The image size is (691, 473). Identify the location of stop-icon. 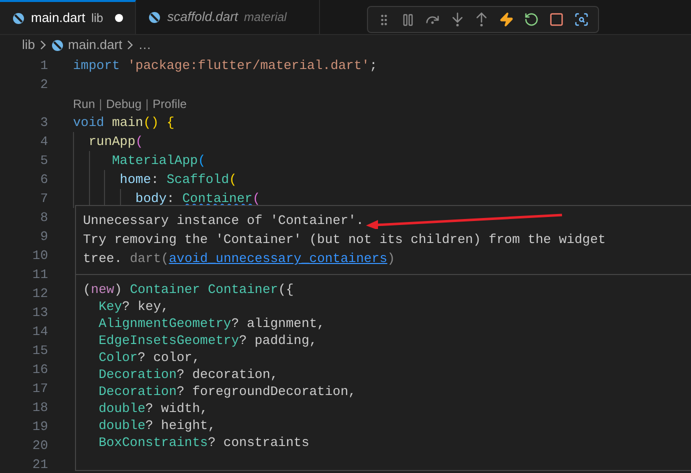
(556, 19).